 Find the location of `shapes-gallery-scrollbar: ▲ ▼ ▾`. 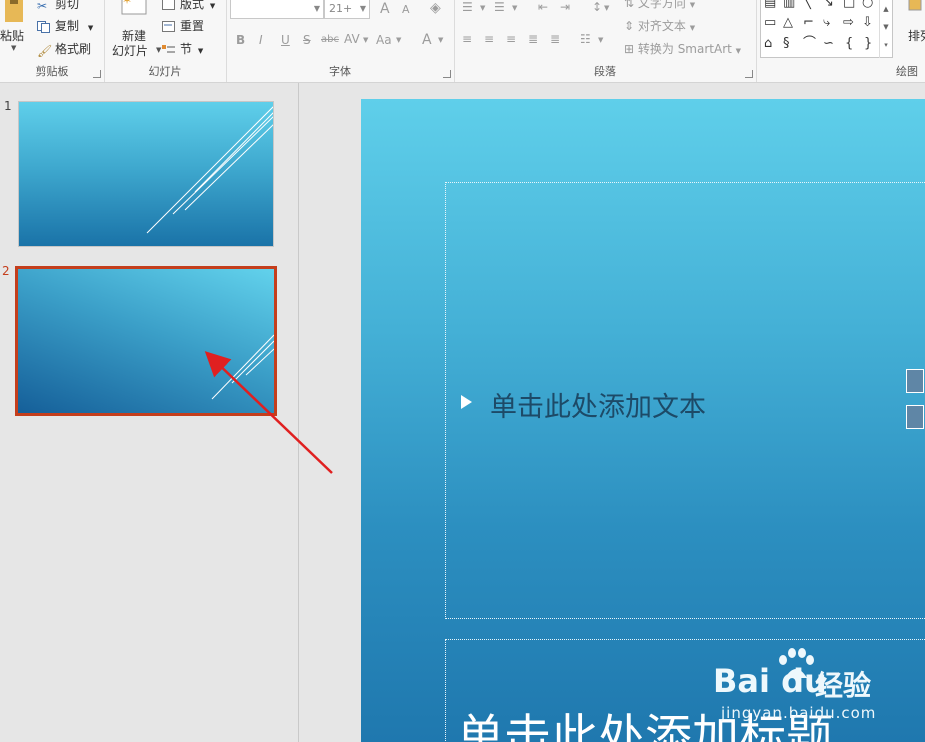

shapes-gallery-scrollbar: ▲ ▼ ▾ is located at coordinates (885, 29).